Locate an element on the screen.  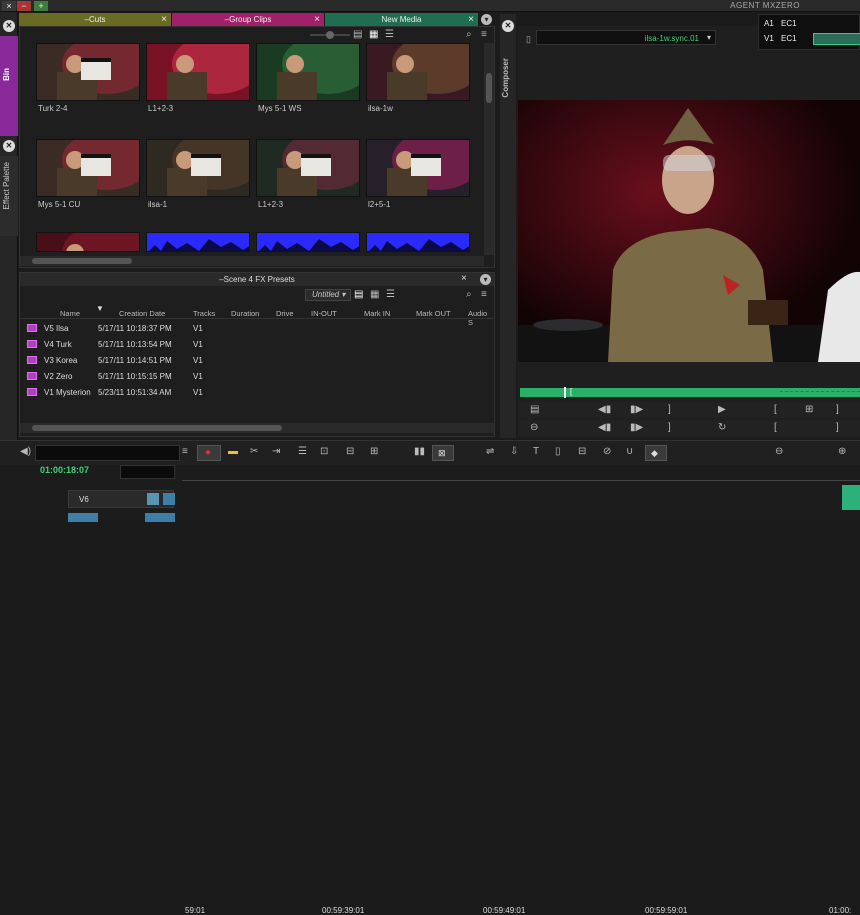
preset-row: V3 Korea 5/17/11 10:14:51 PM V1 is located at coordinates (257, 361).